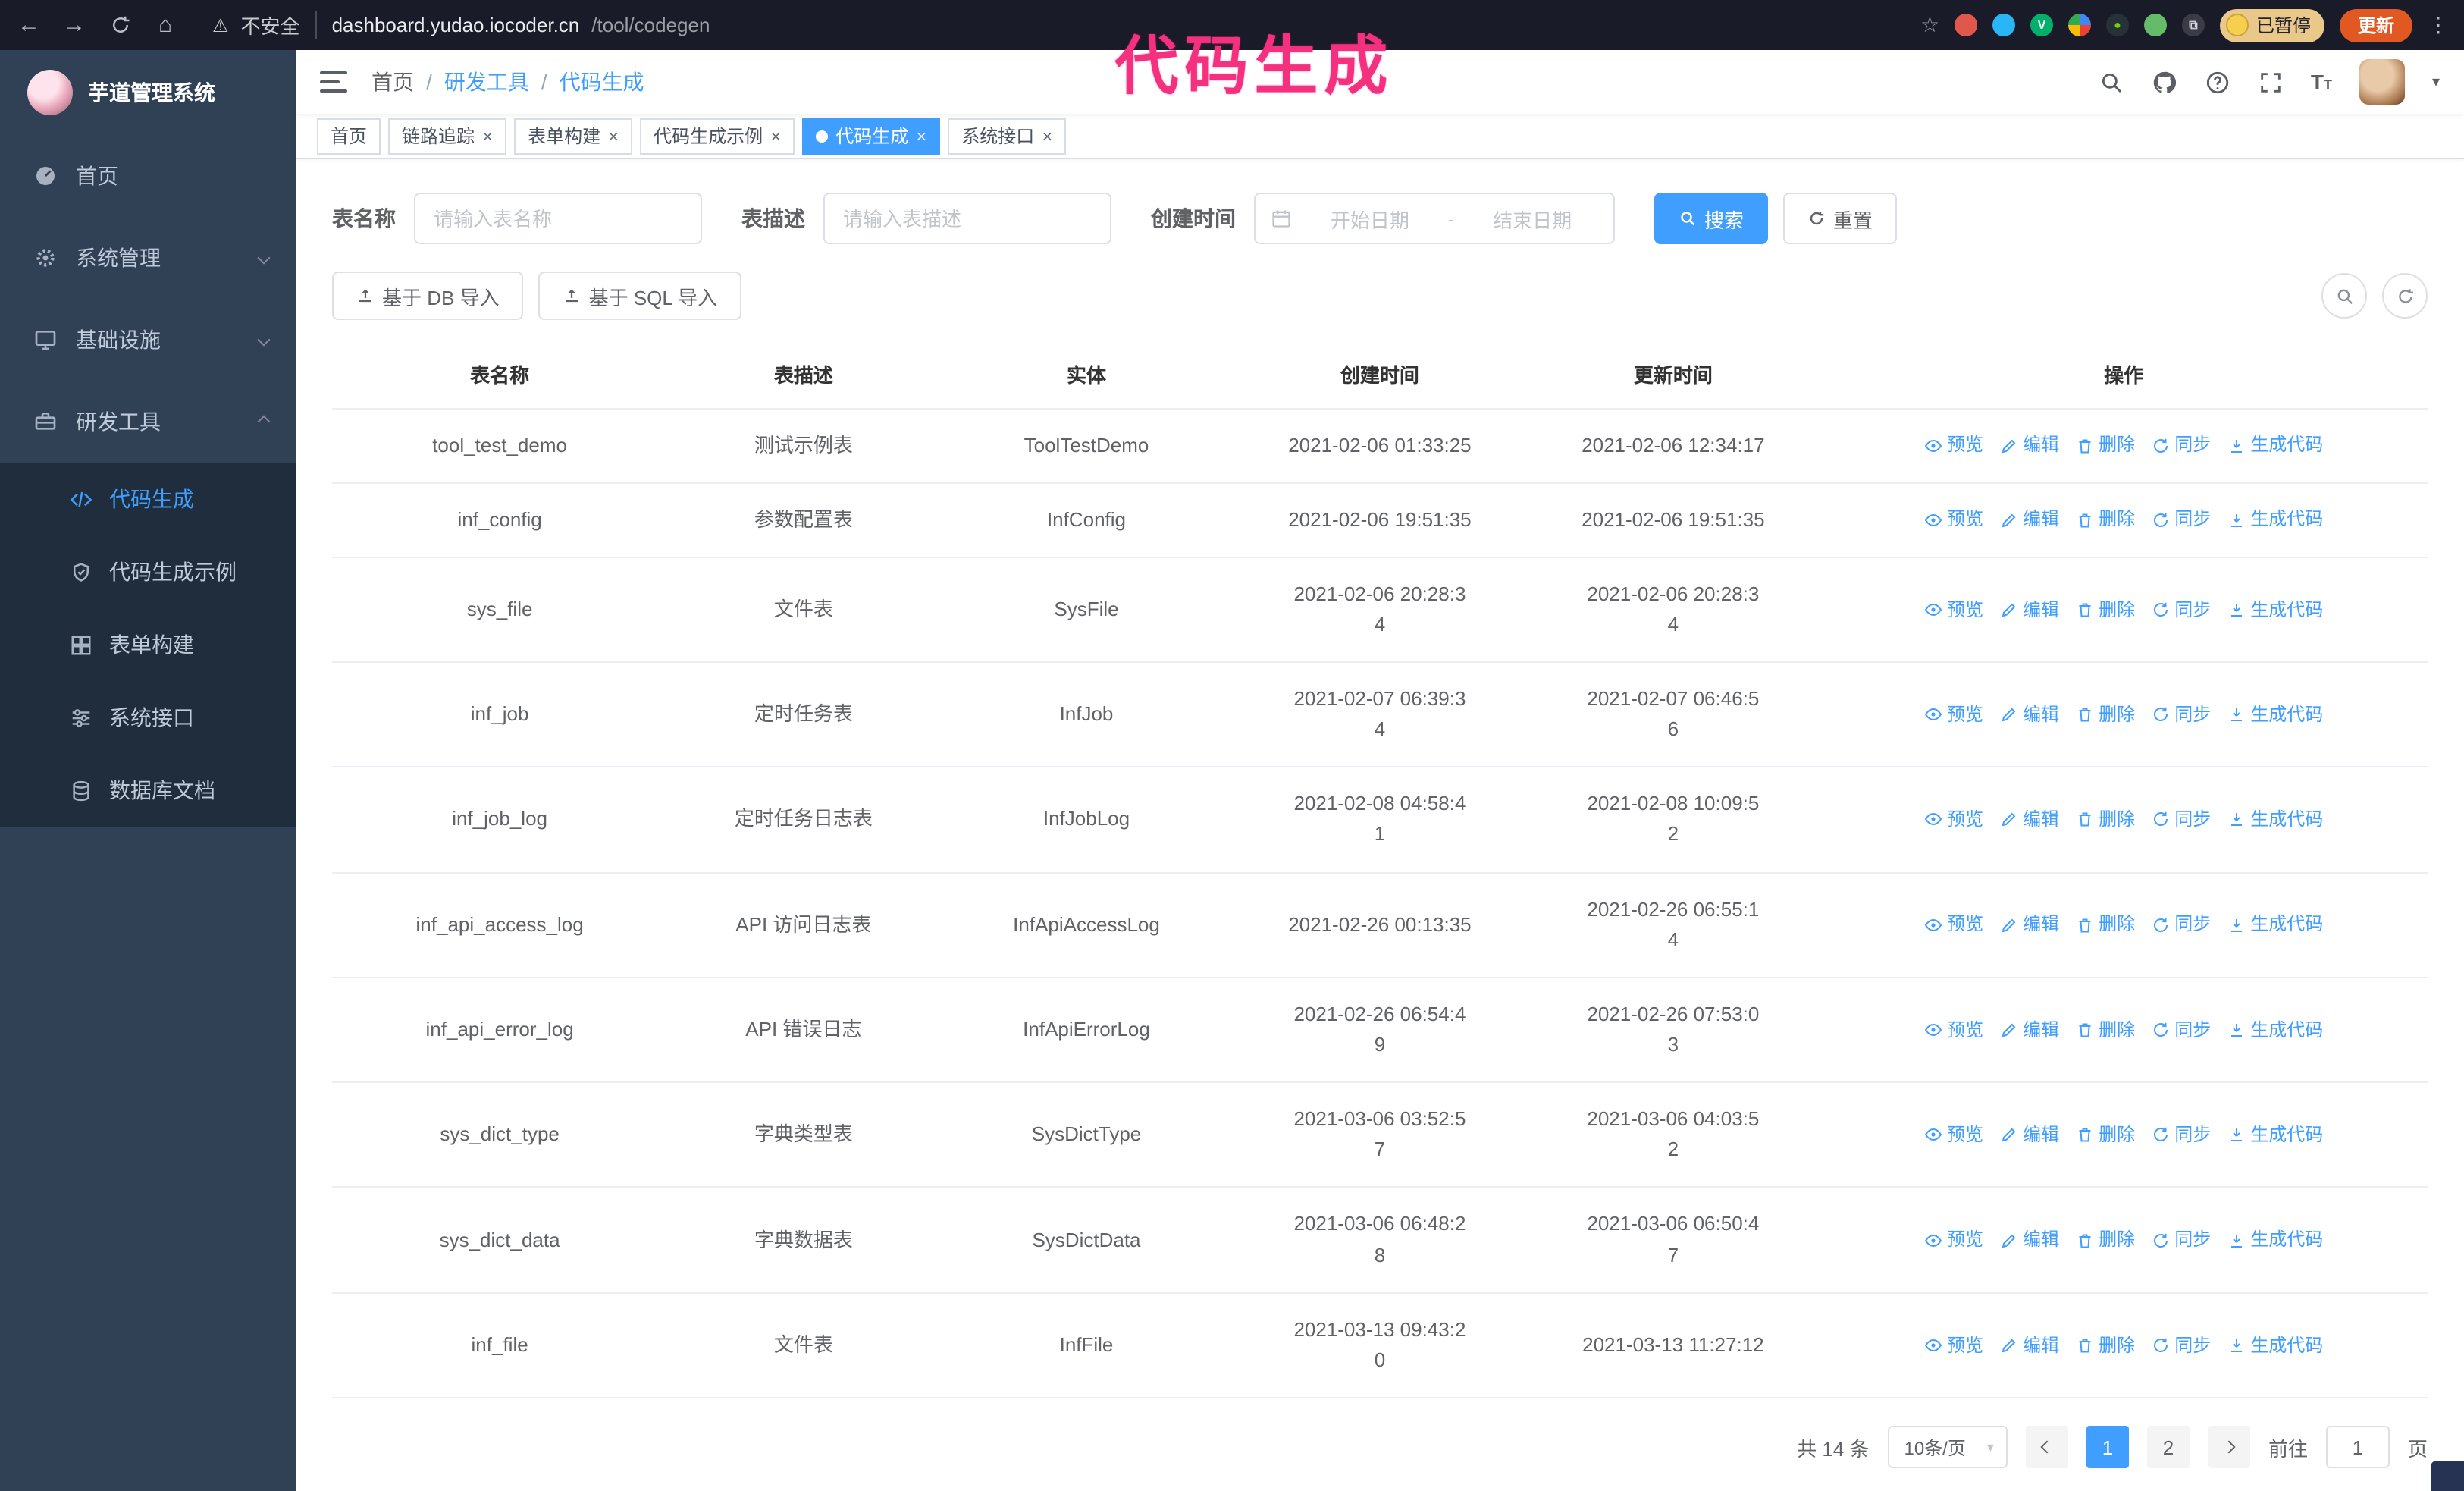 Image resolution: width=2464 pixels, height=1491 pixels. What do you see at coordinates (574, 136) in the screenshot?
I see `tab: 表单构建 ×` at bounding box center [574, 136].